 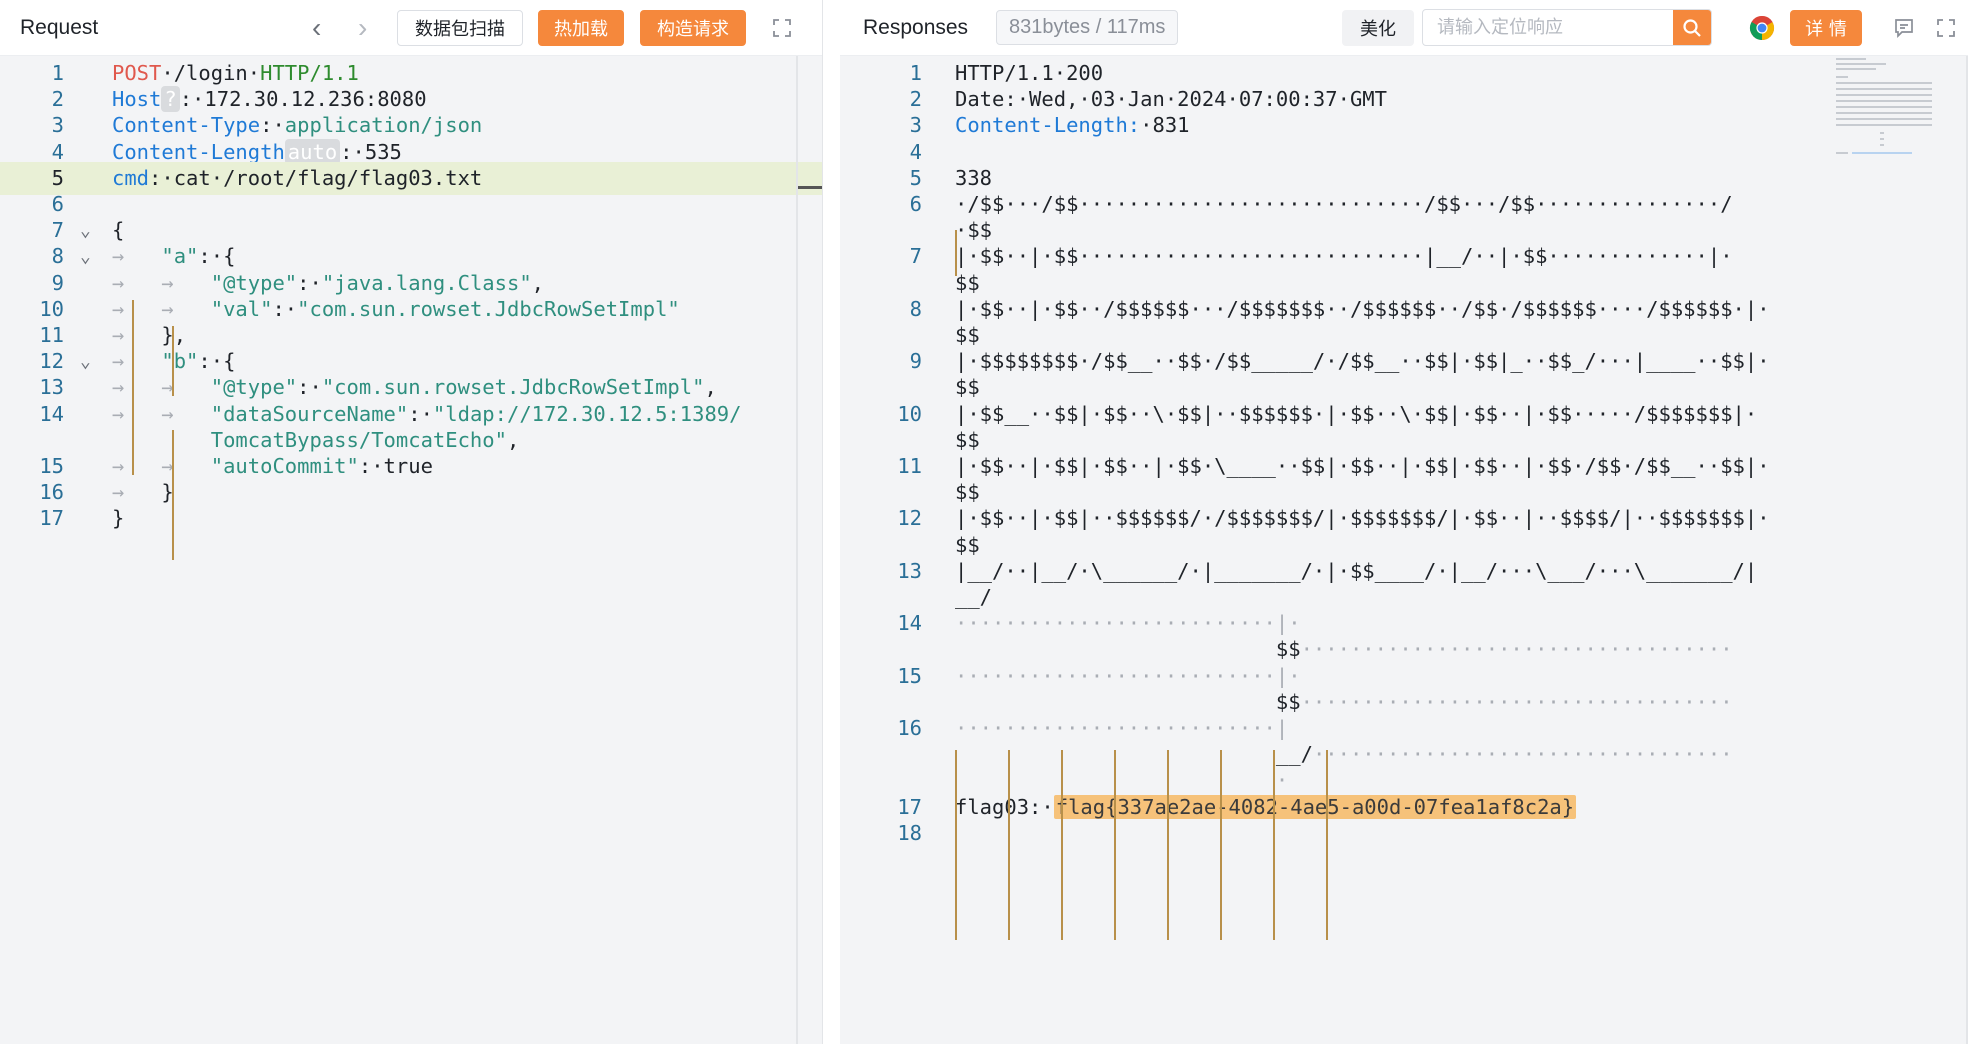 What do you see at coordinates (809, 187) in the screenshot?
I see `editor-scroll-marker` at bounding box center [809, 187].